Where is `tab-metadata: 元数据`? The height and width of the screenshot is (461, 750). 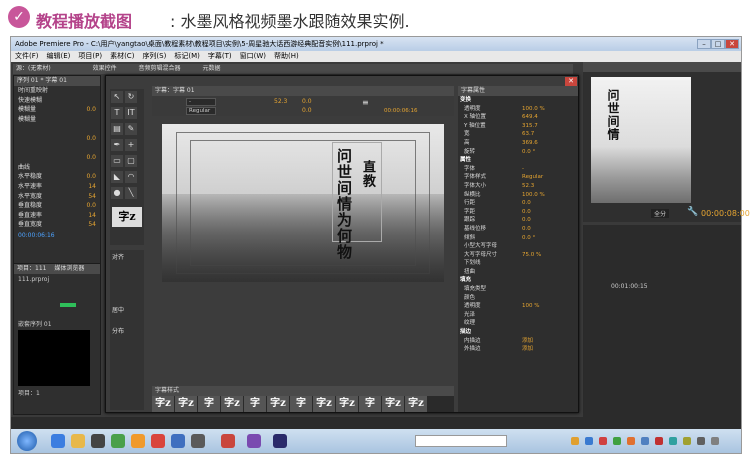
tab-metadata: 元数据 is located at coordinates (211, 68).